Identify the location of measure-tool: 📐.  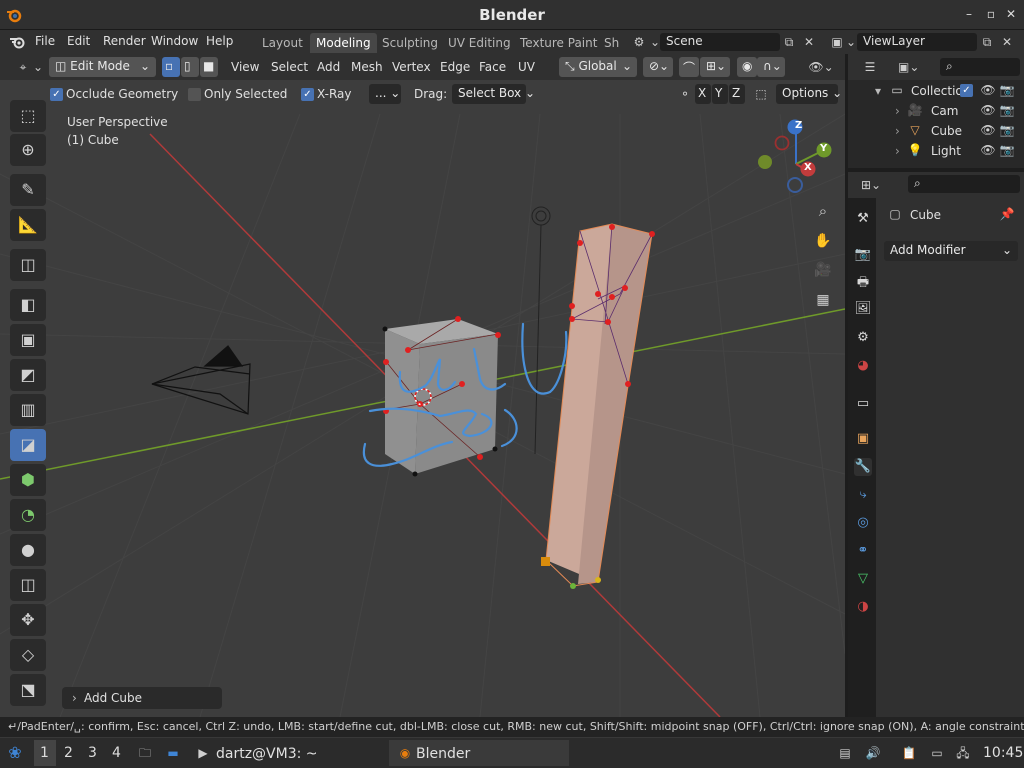
(28, 225).